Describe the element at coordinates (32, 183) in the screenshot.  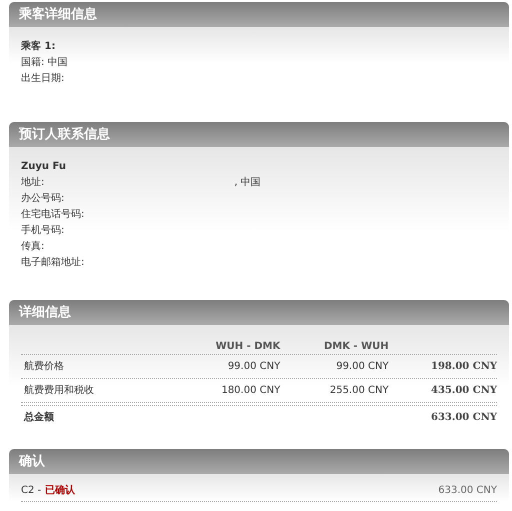
I see `address-label: 地址:` at that location.